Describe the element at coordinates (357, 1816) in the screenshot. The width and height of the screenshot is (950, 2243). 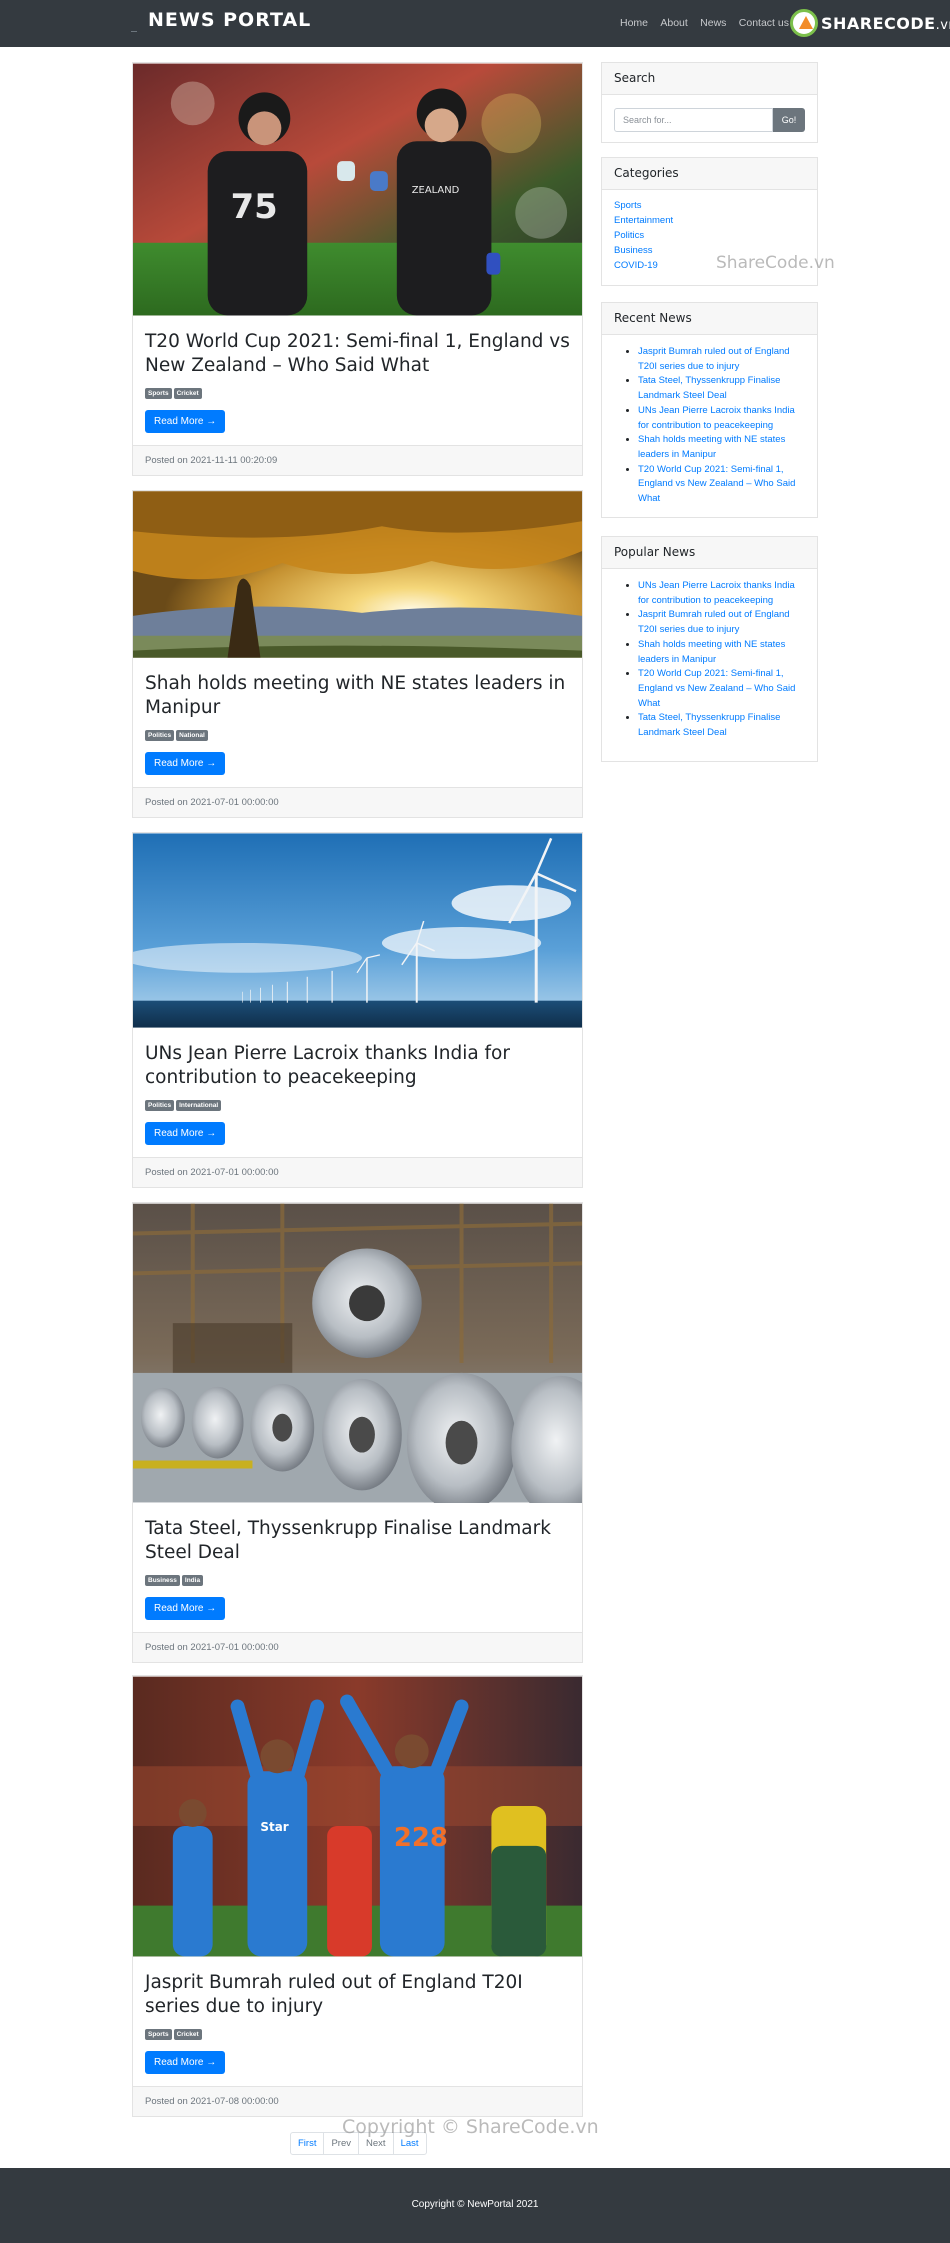
I see `india-cricket-celebration-image: 228 Star` at that location.